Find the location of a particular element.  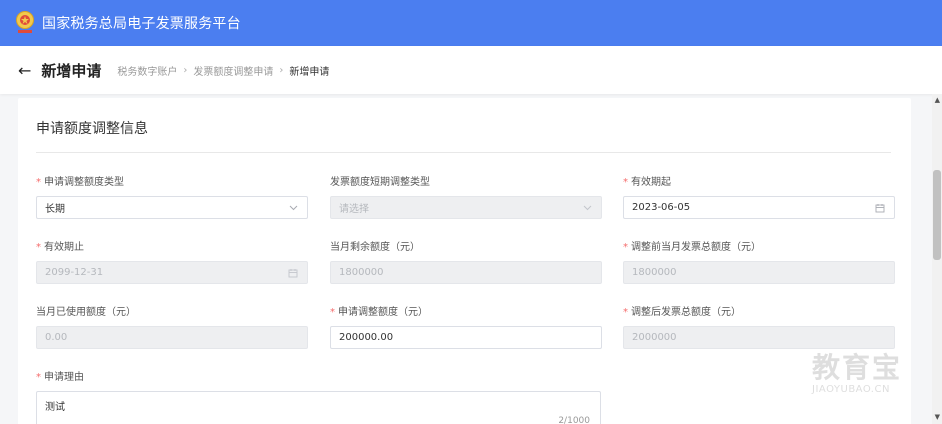

field-label: 当月剩余额度（元） is located at coordinates (375, 247).